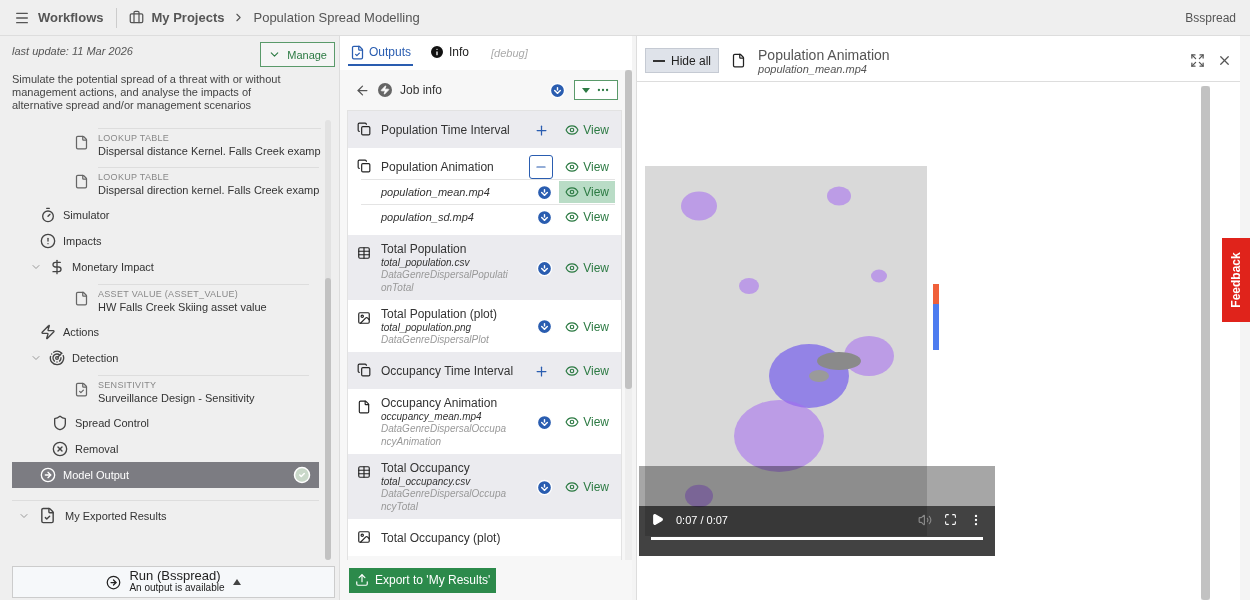 The width and height of the screenshot is (1250, 600). What do you see at coordinates (236, 582) in the screenshot?
I see `caret-up-icon` at bounding box center [236, 582].